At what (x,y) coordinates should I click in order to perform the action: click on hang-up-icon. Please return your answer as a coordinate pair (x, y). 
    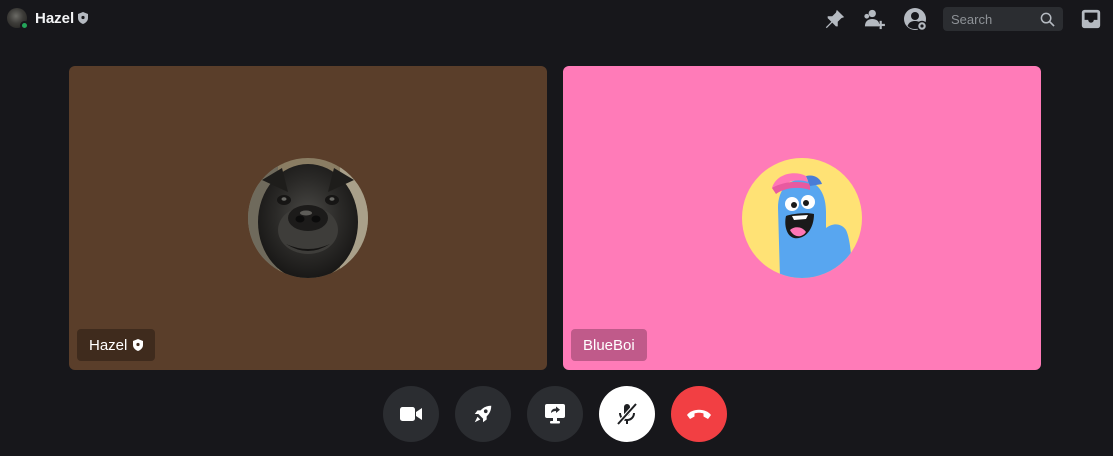
    Looking at the image, I should click on (699, 414).